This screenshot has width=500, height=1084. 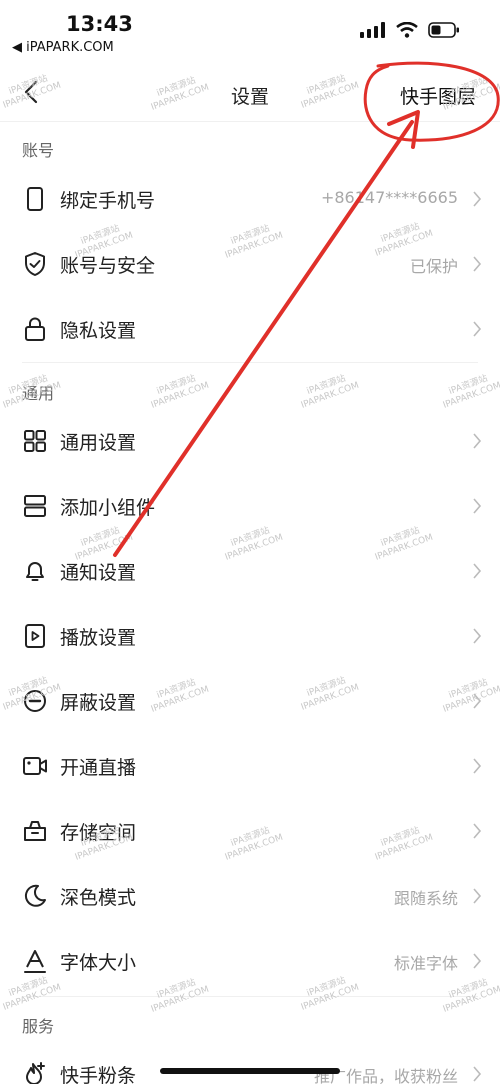 I want to click on grid-icon, so click(x=35, y=441).